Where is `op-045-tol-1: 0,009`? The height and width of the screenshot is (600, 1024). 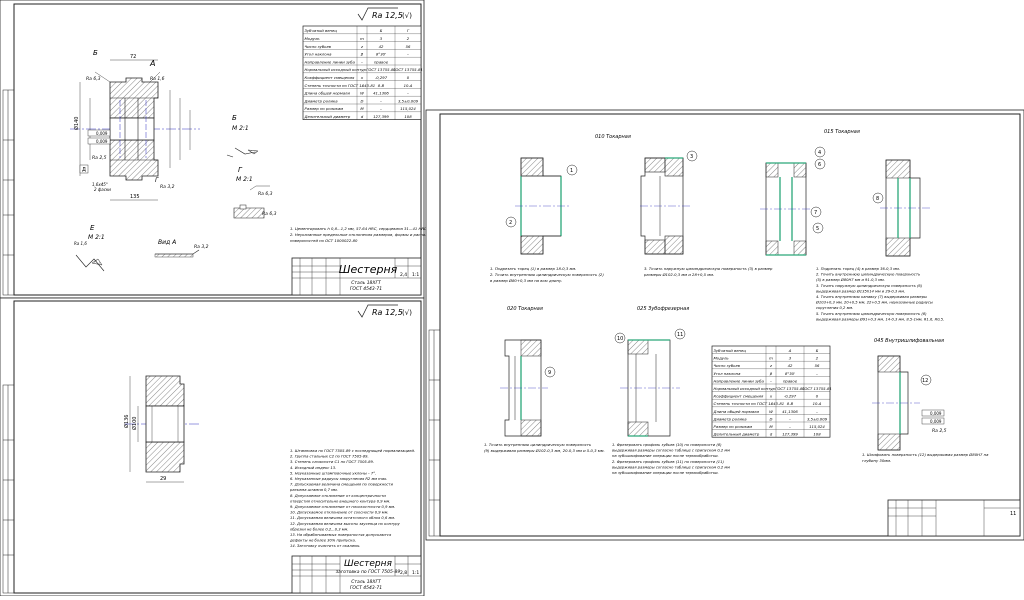 op-045-tol-1: 0,009 is located at coordinates (936, 413).